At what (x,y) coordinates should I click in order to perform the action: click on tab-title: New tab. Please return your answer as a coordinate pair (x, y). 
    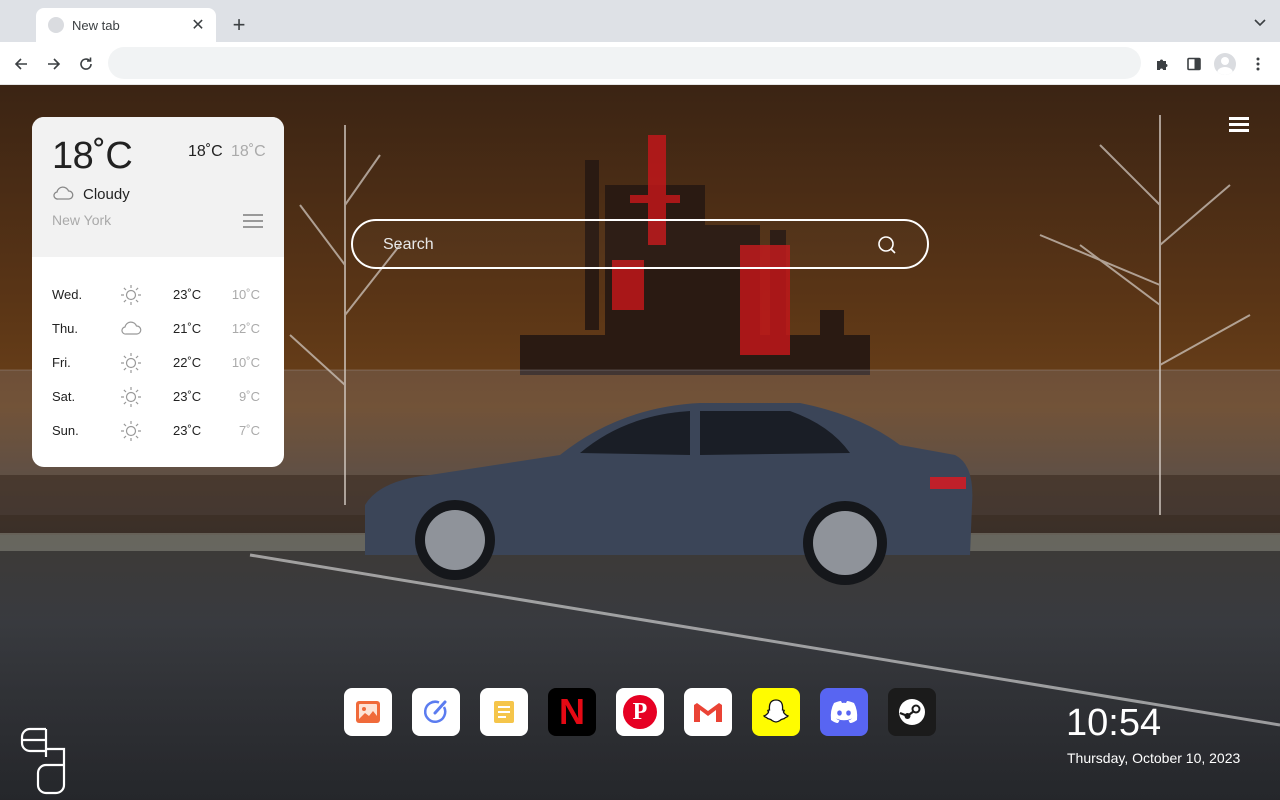
    Looking at the image, I should click on (96, 25).